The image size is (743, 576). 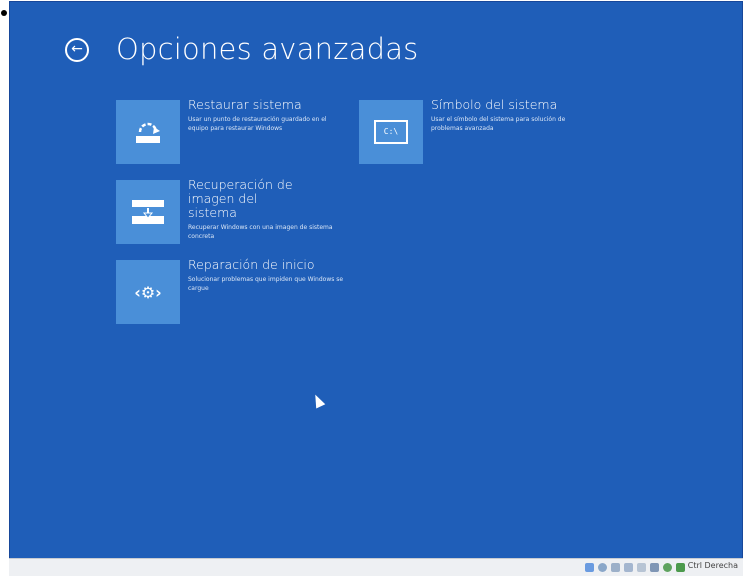 What do you see at coordinates (667, 567) in the screenshot?
I see `network-icon` at bounding box center [667, 567].